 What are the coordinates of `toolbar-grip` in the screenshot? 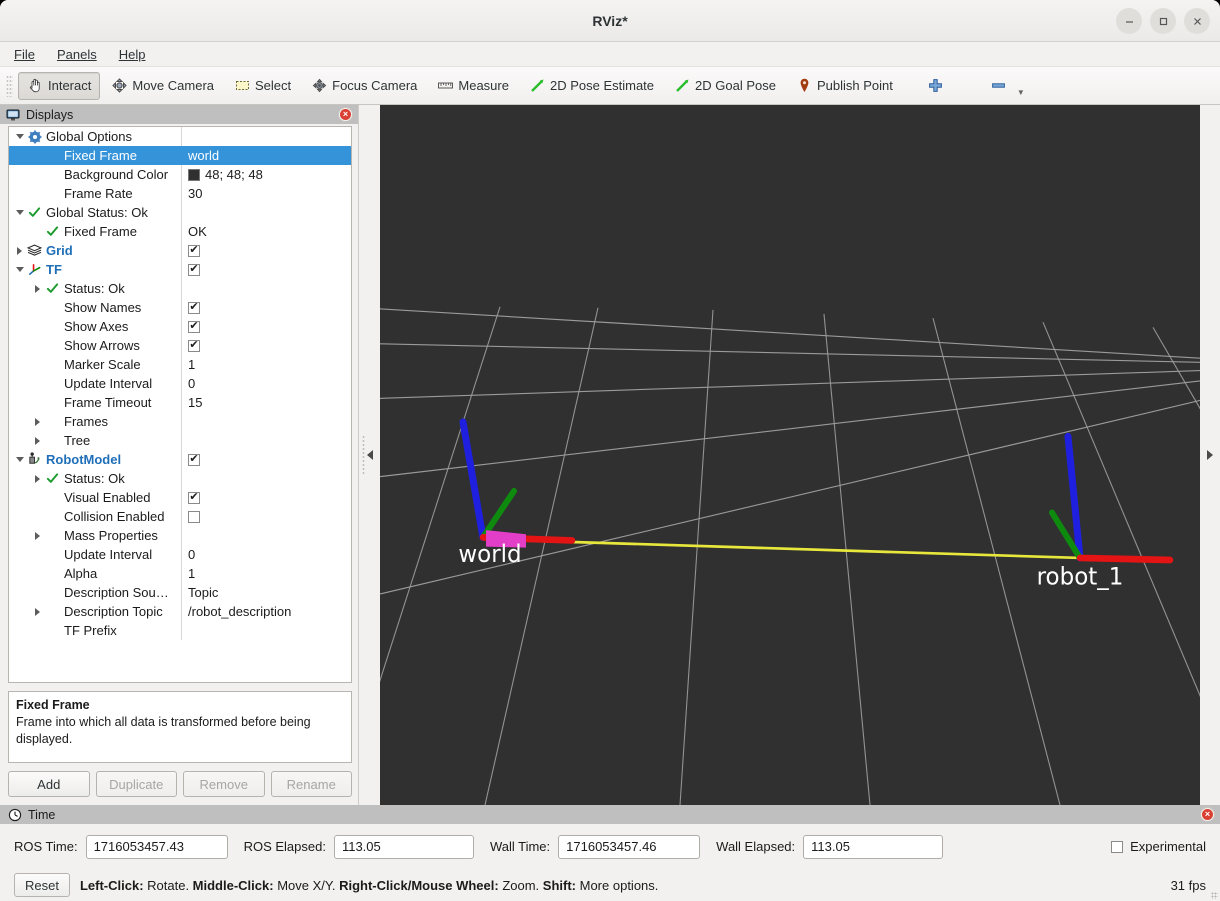 It's located at (9, 85).